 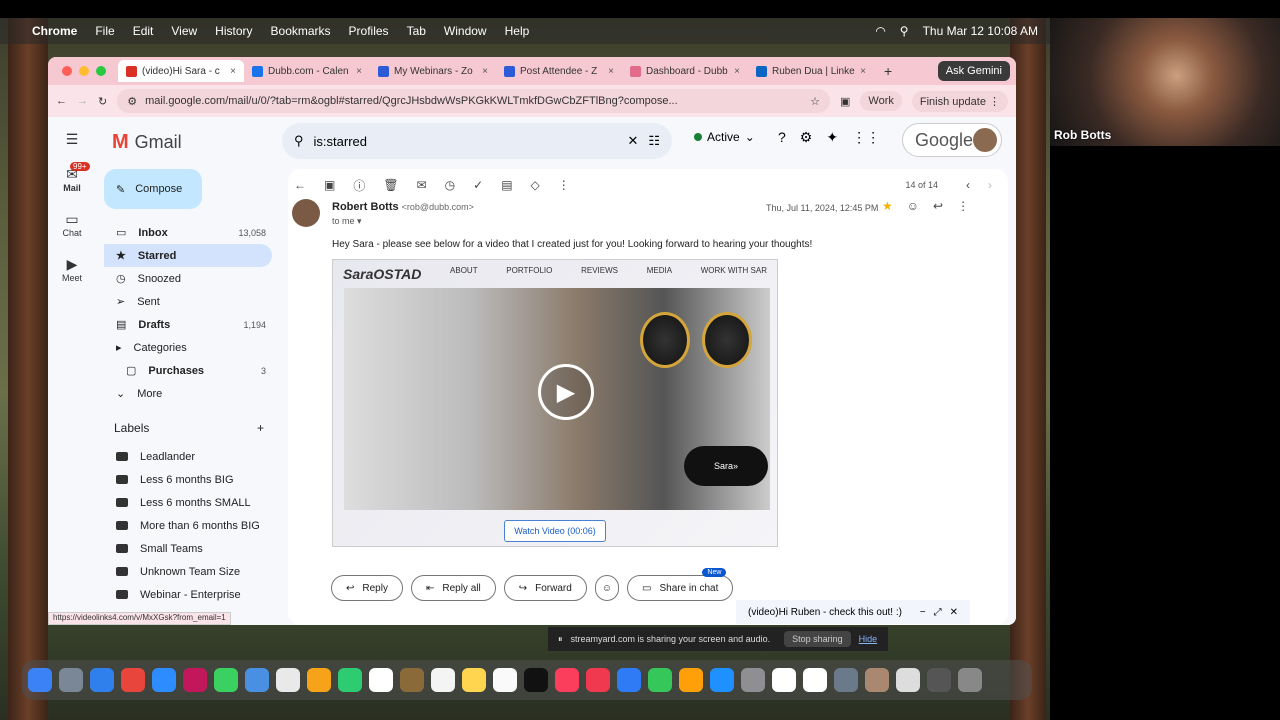 What do you see at coordinates (300, 185) in the screenshot?
I see `back-to-list-icon: ←` at bounding box center [300, 185].